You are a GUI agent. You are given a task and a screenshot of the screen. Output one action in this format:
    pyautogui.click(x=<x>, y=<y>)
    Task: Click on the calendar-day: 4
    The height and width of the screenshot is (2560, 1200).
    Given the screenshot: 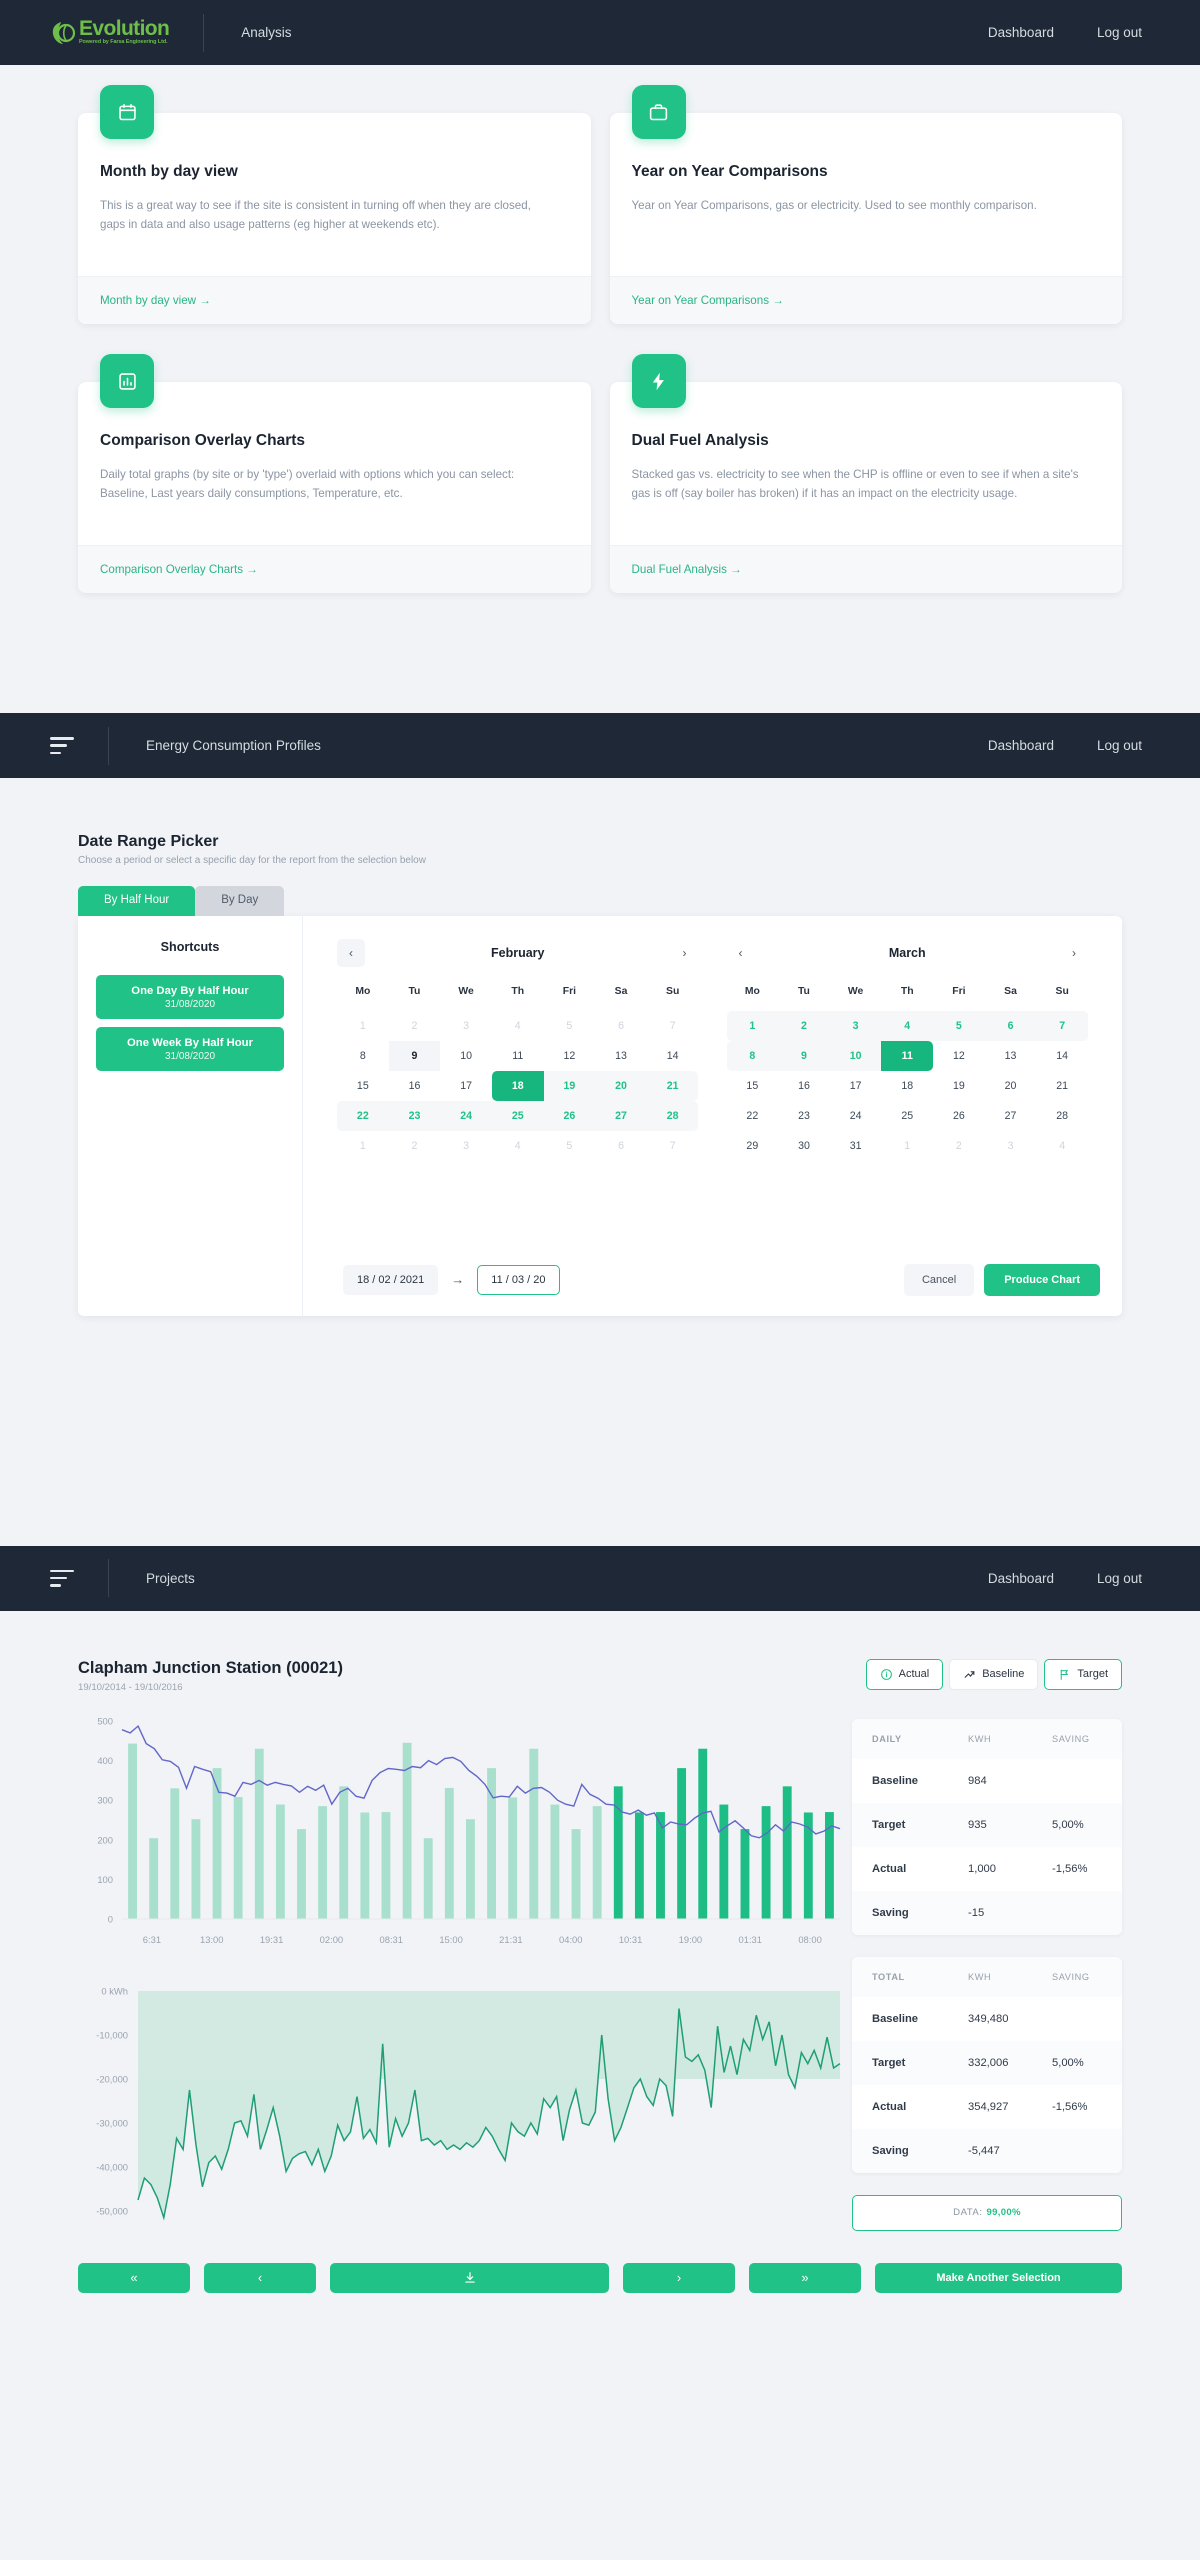 What is the action you would take?
    pyautogui.click(x=907, y=1025)
    